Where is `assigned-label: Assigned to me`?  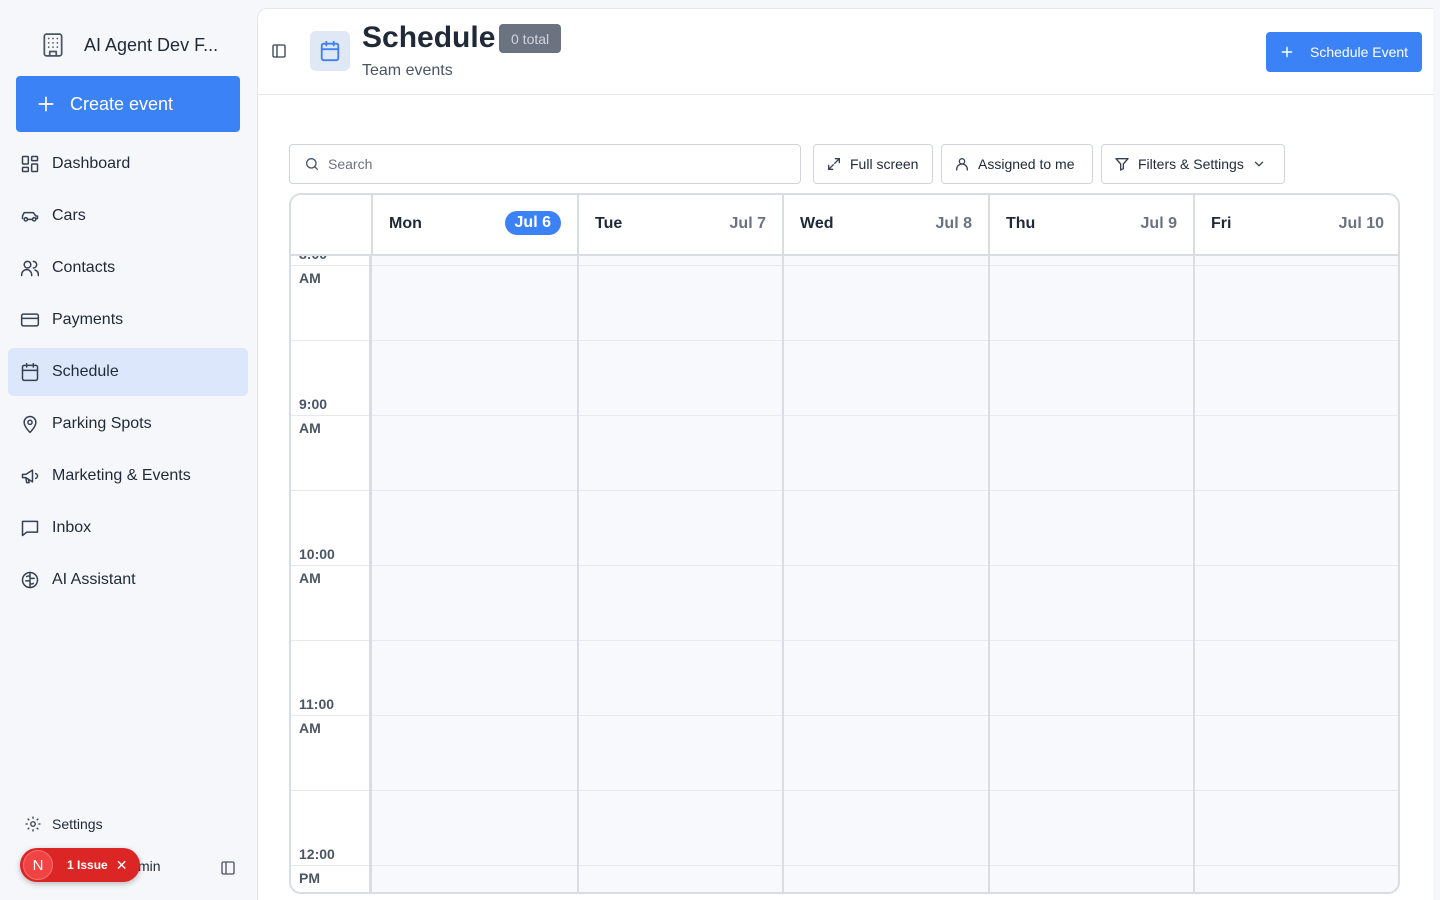 assigned-label: Assigned to me is located at coordinates (1026, 164).